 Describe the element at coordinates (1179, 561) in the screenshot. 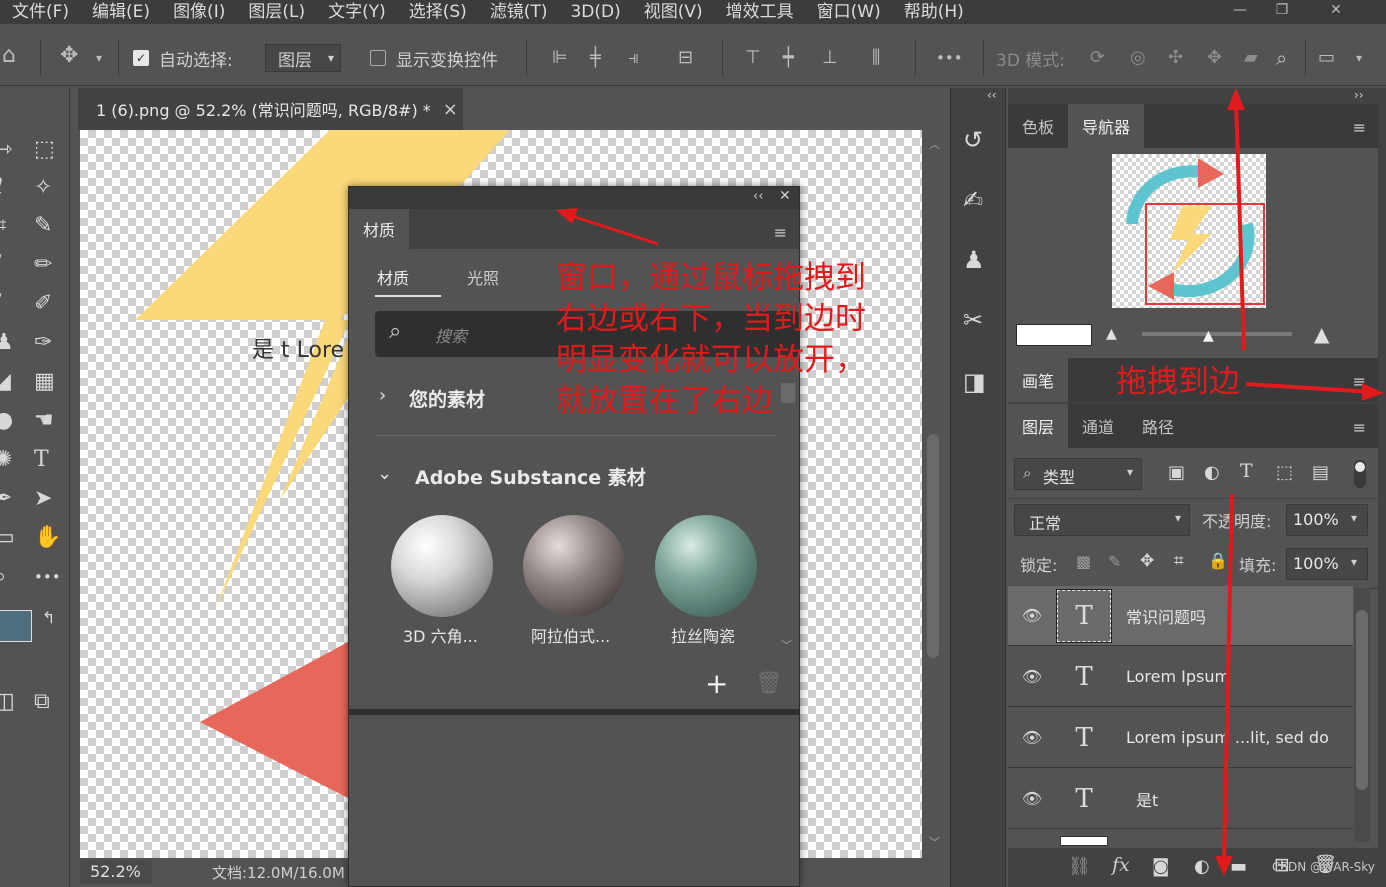

I see `lock-artboard-icon: ⌗` at that location.